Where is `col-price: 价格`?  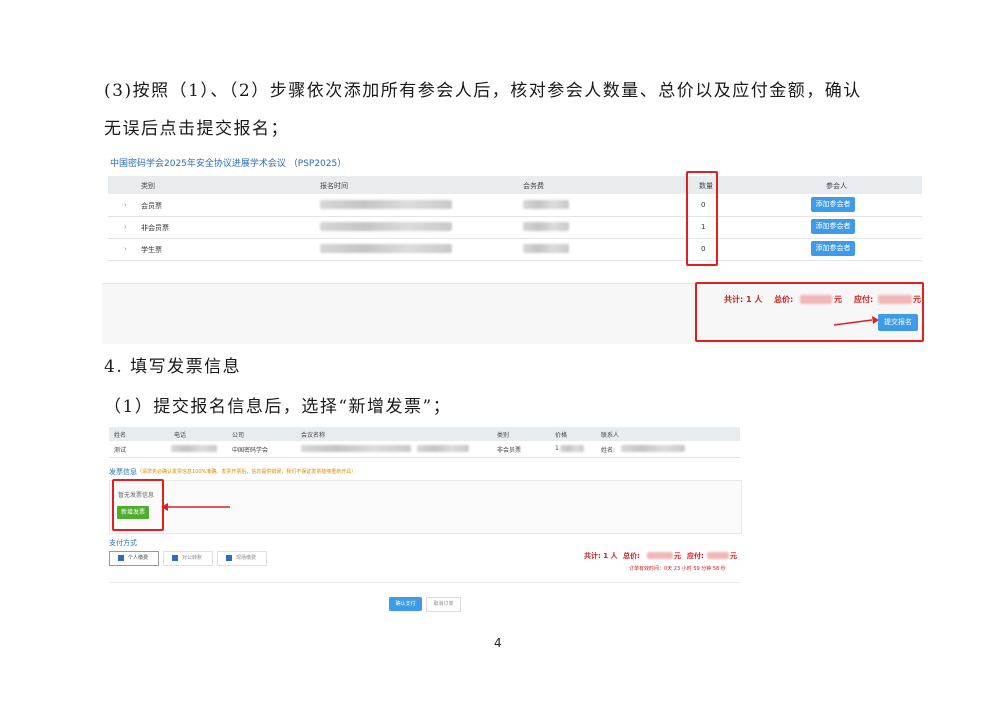
col-price: 价格 is located at coordinates (561, 435).